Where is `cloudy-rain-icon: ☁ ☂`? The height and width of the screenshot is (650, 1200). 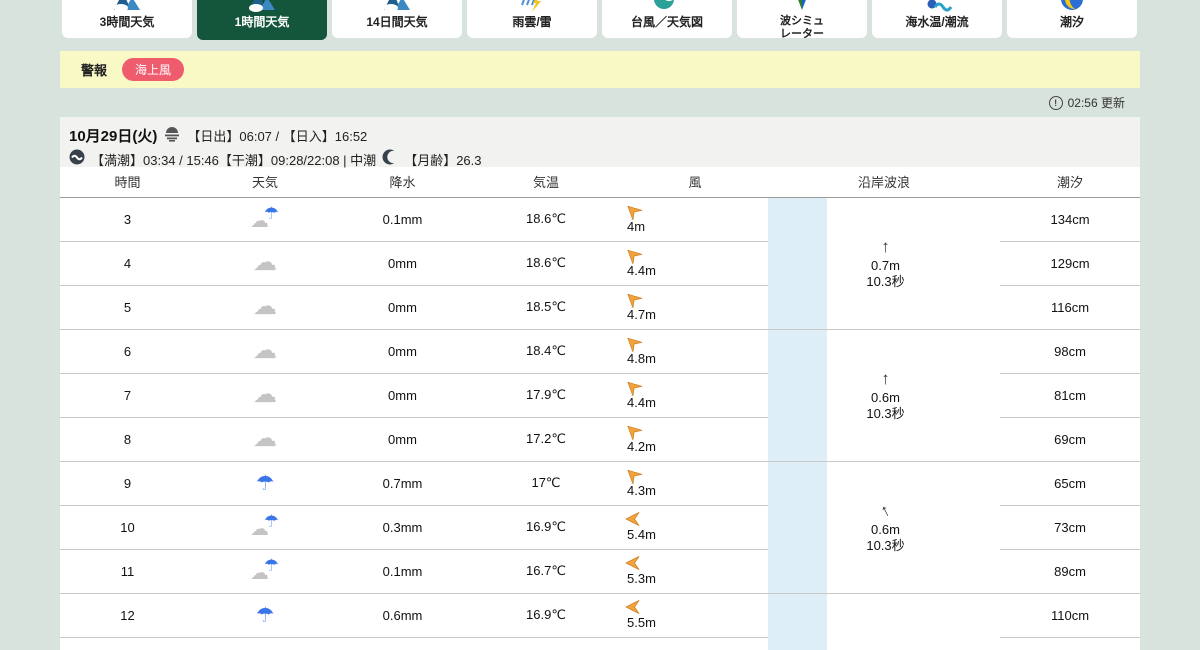 cloudy-rain-icon: ☁ ☂ is located at coordinates (264, 569).